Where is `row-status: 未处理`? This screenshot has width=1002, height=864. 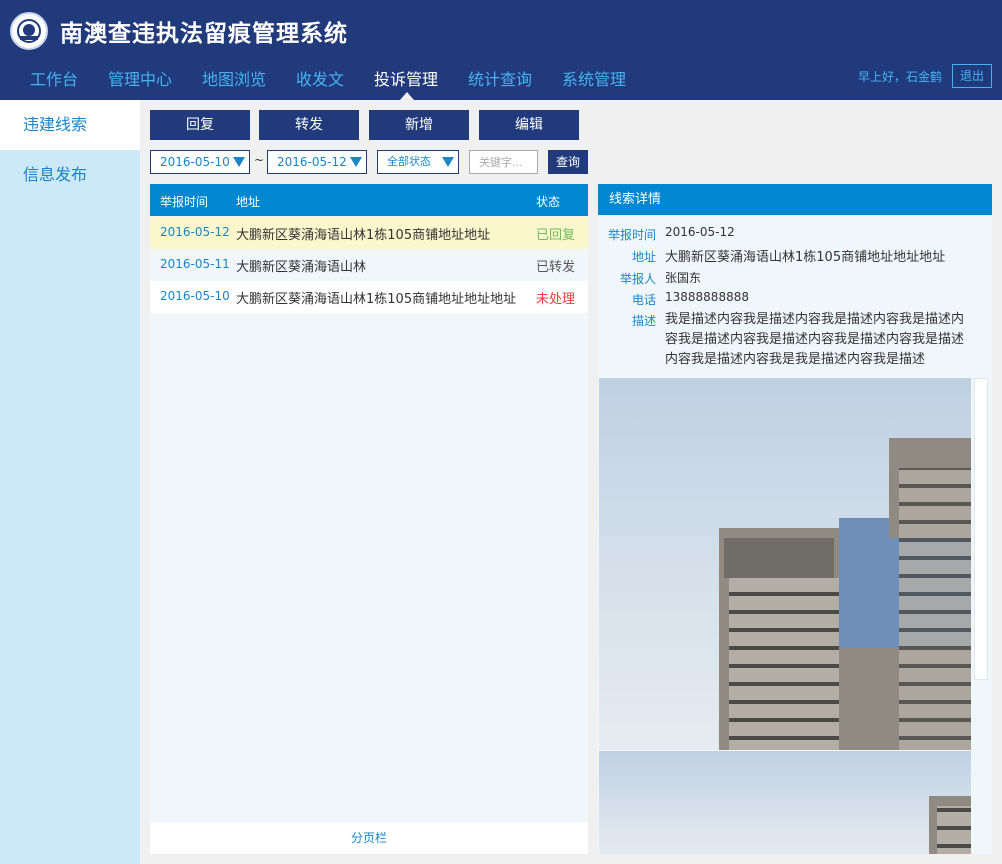
row-status: 未处理 is located at coordinates (556, 299).